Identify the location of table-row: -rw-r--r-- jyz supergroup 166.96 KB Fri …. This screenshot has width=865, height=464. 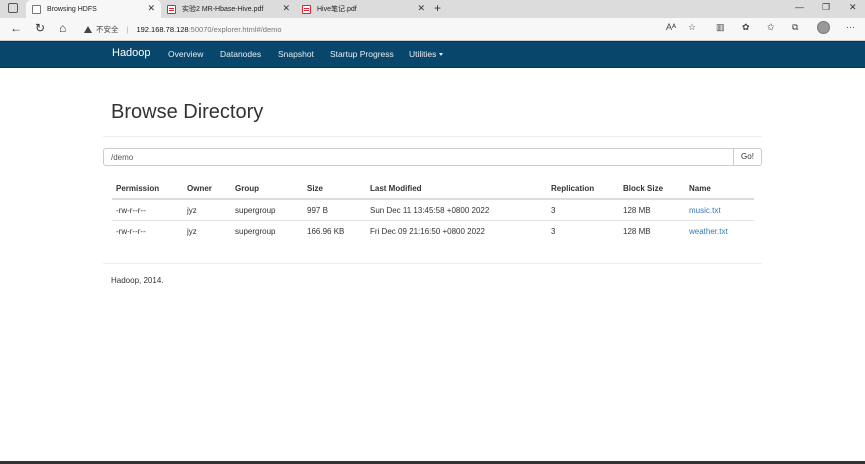
(433, 231).